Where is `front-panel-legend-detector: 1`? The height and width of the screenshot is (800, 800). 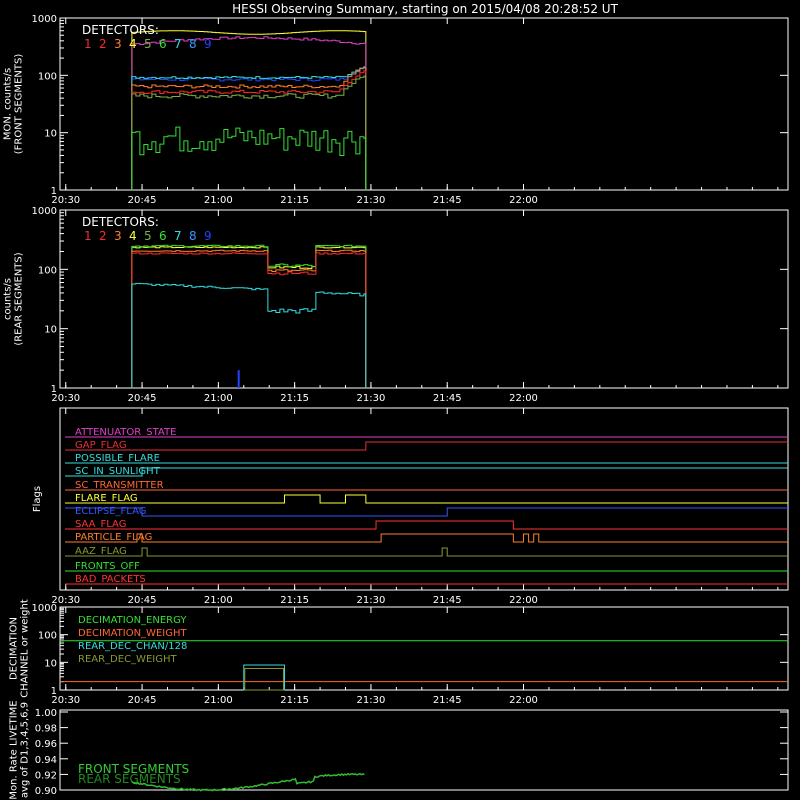
front-panel-legend-detector: 1 is located at coordinates (88, 44).